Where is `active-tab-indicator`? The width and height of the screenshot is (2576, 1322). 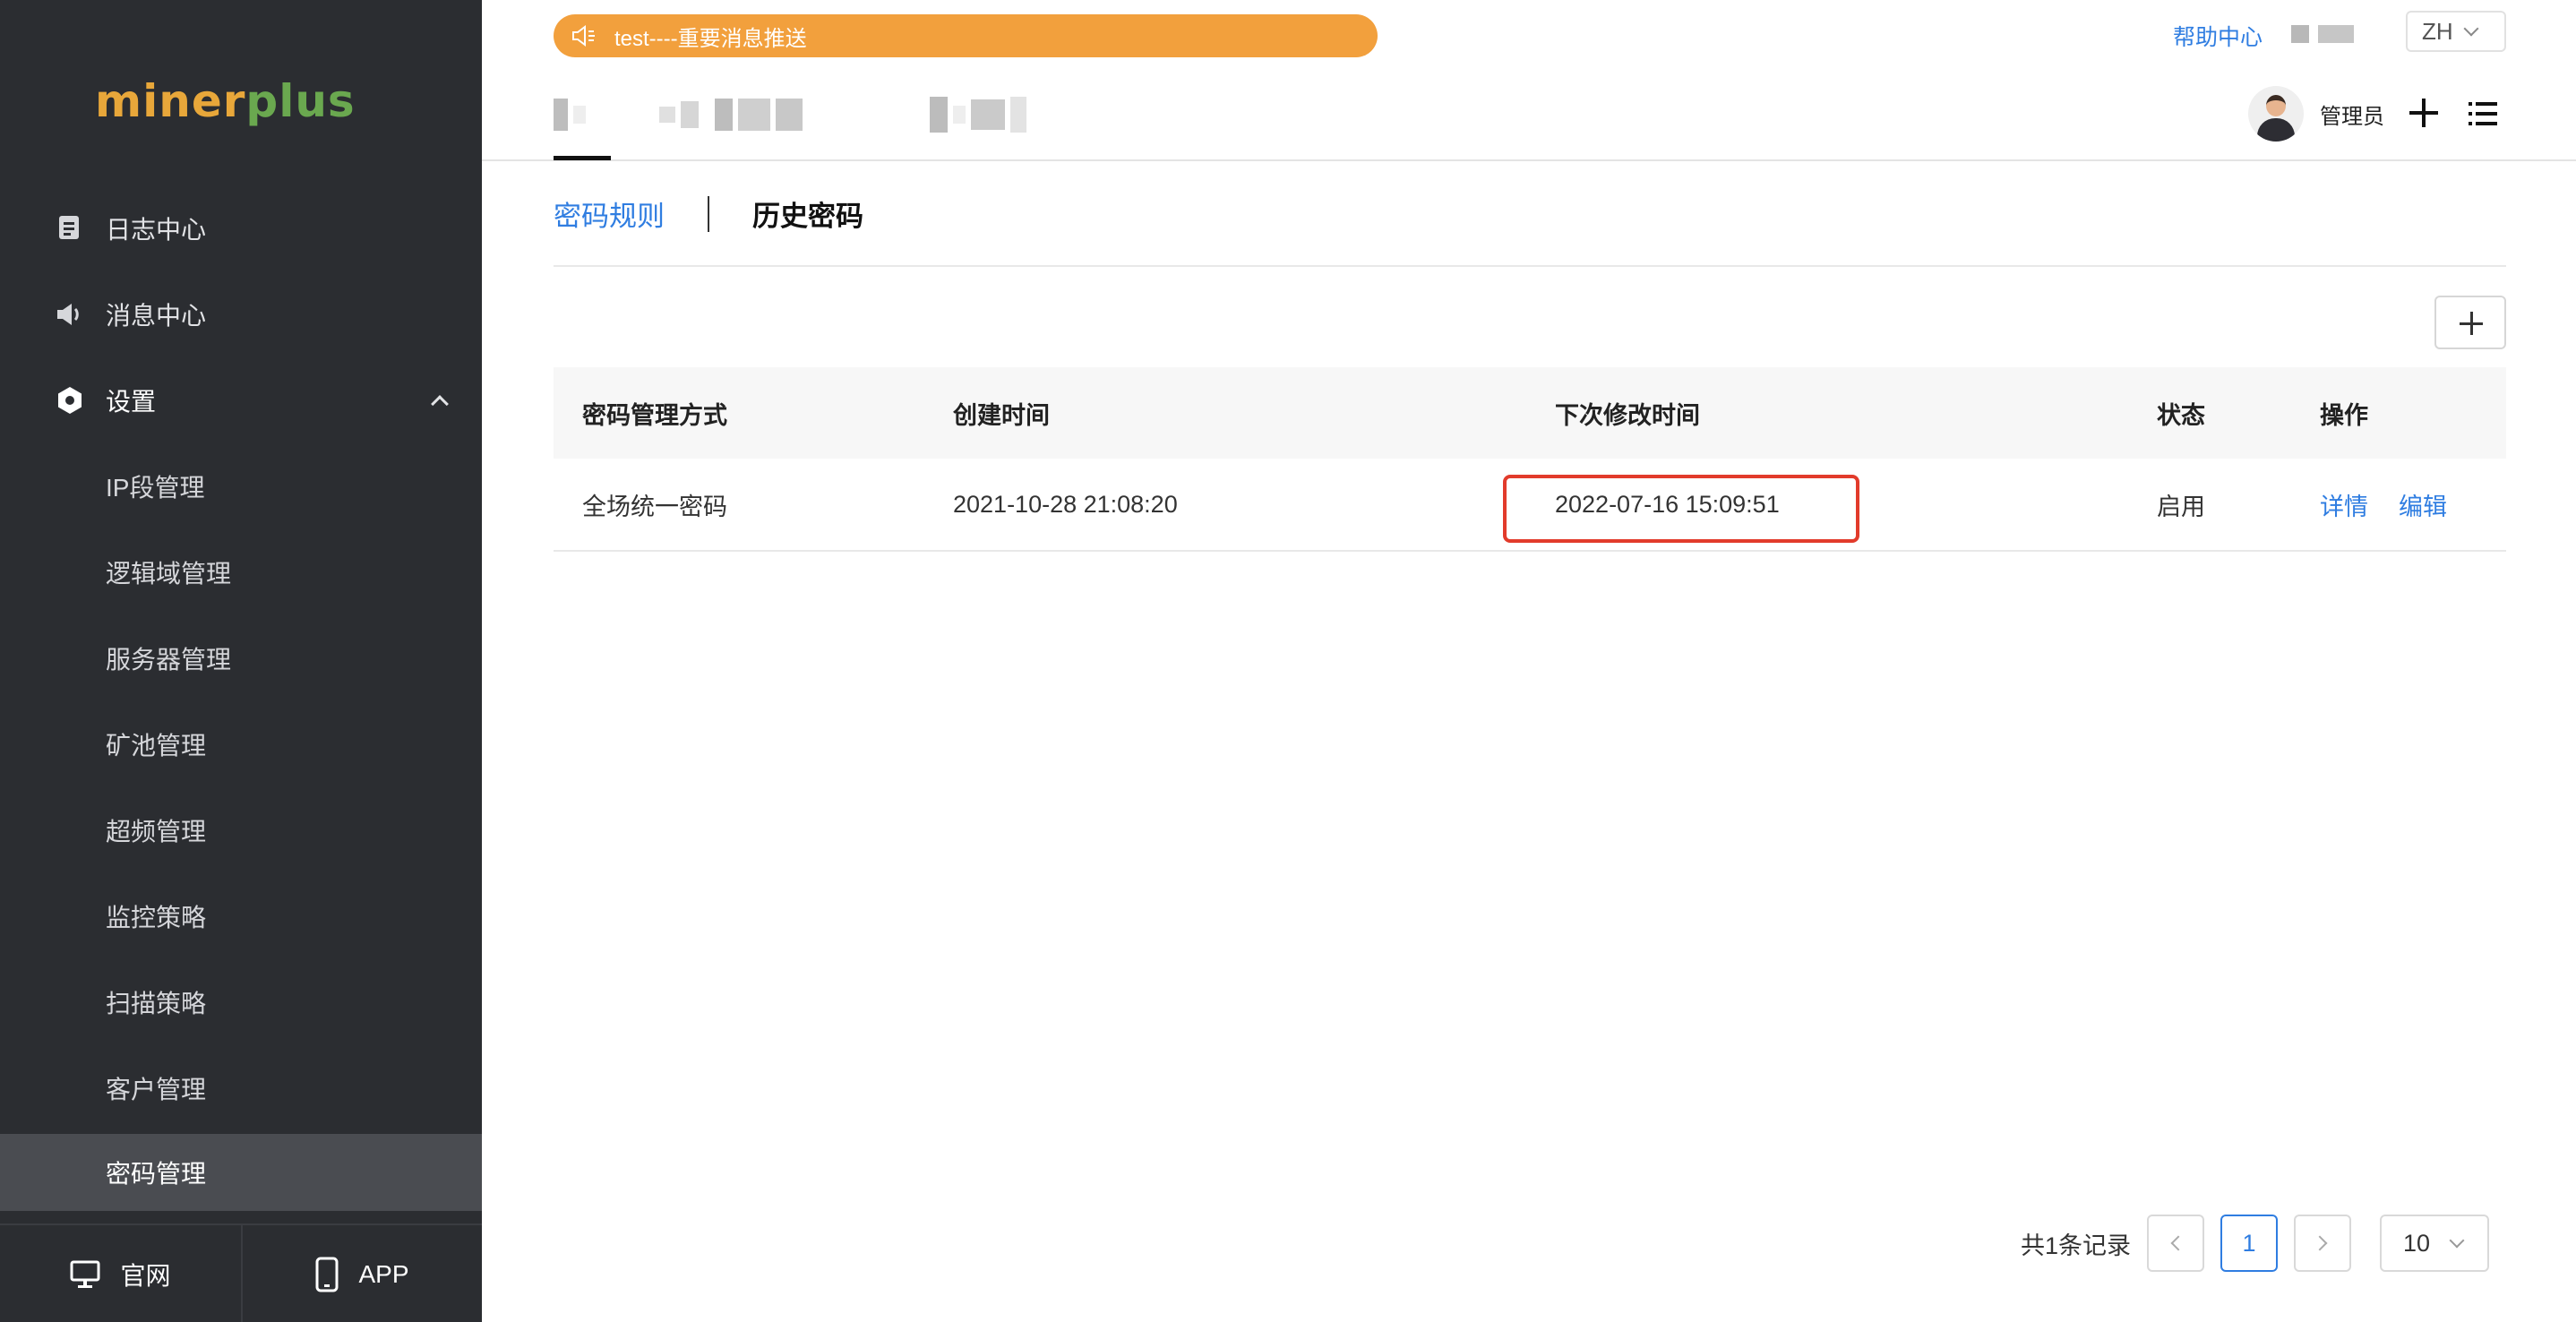
active-tab-indicator is located at coordinates (582, 158).